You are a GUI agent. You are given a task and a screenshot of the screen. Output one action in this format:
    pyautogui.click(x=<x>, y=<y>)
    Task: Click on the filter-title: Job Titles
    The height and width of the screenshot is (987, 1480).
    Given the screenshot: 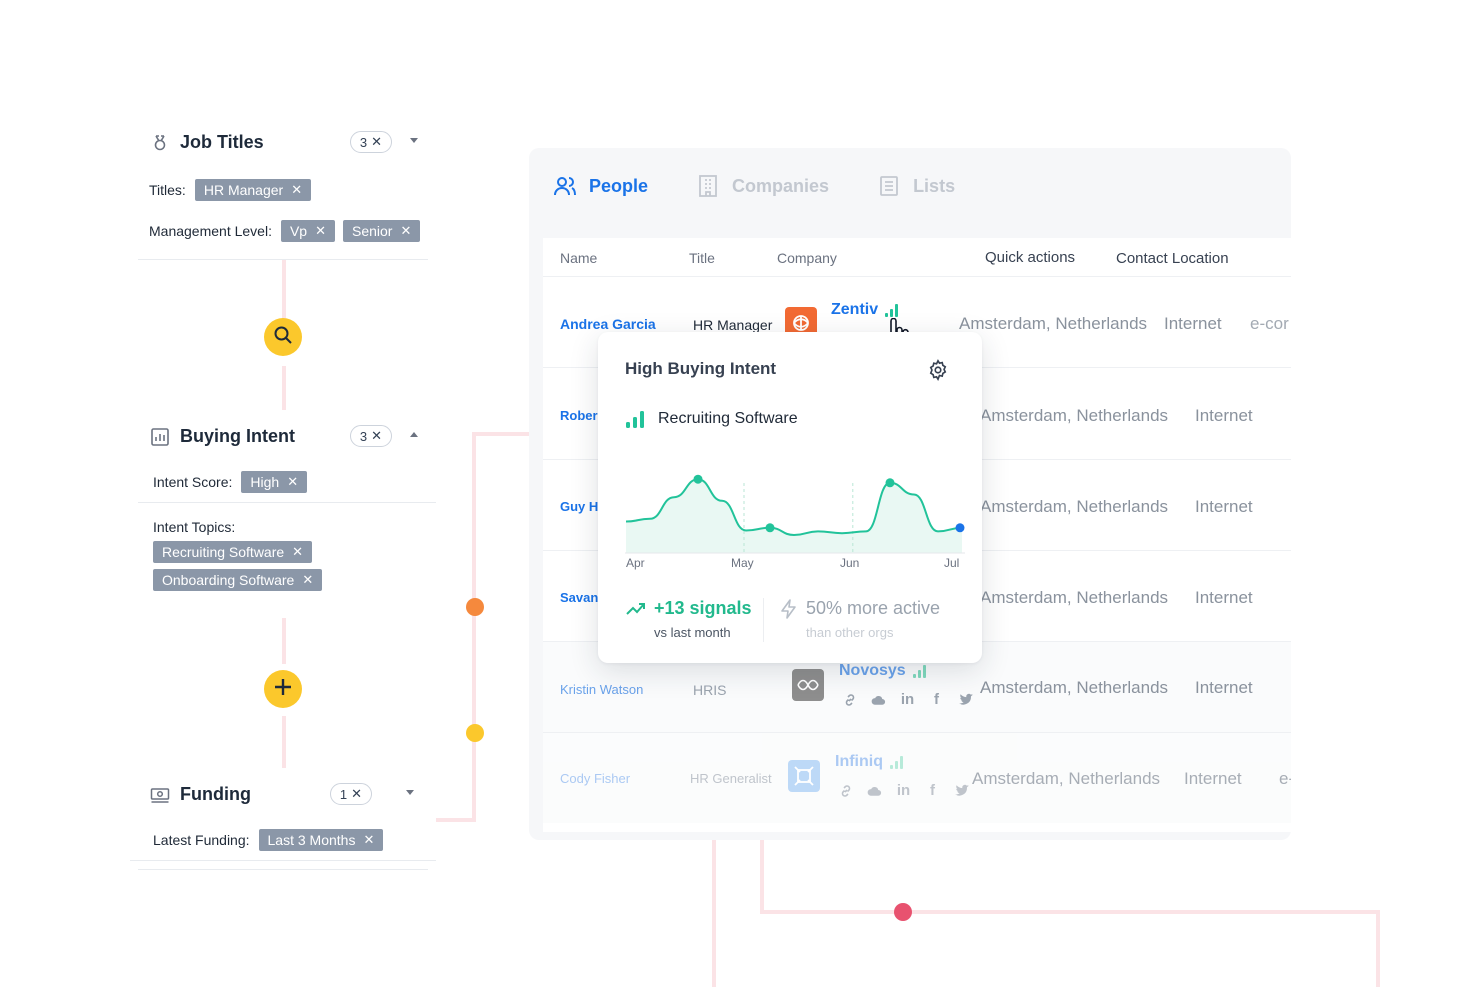 What is the action you would take?
    pyautogui.click(x=222, y=142)
    